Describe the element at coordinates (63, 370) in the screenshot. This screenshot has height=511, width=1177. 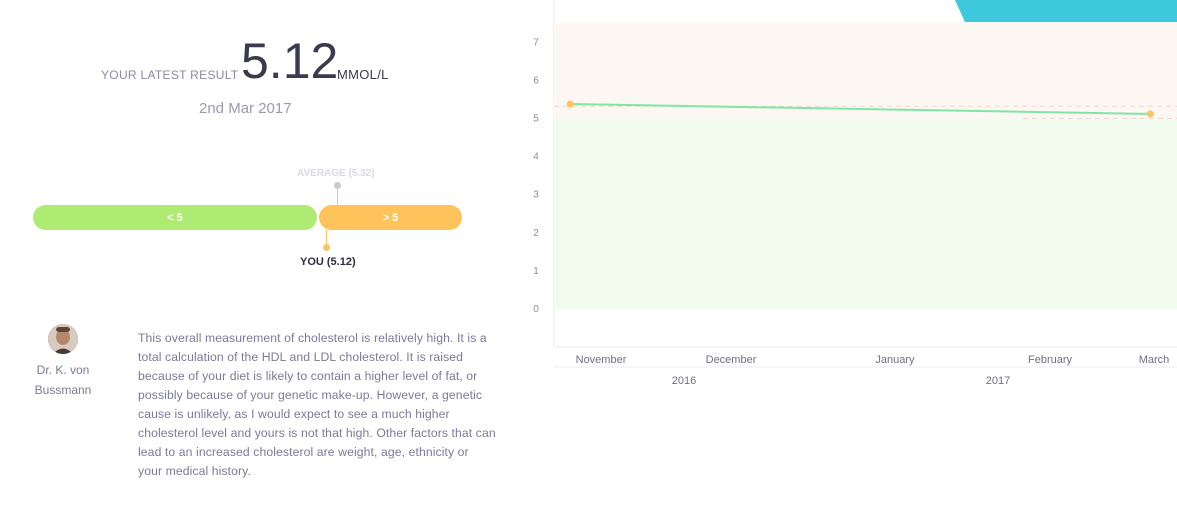
I see `doctor-name-line1: Dr. K. von` at that location.